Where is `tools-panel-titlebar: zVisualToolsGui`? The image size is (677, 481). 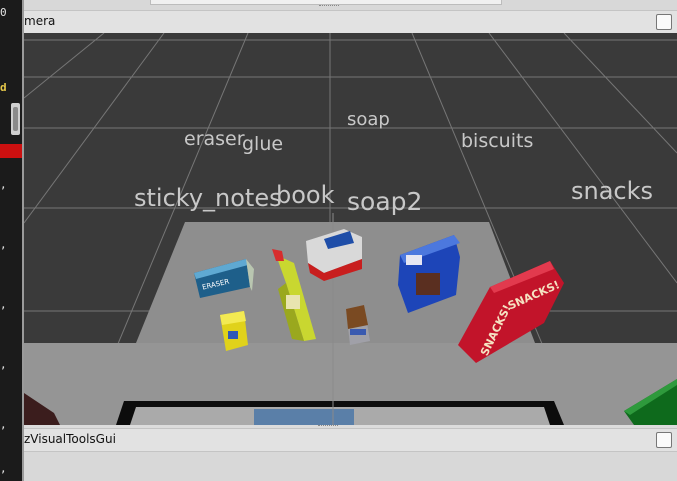
tools-panel-titlebar: zVisualToolsGui is located at coordinates (350, 440).